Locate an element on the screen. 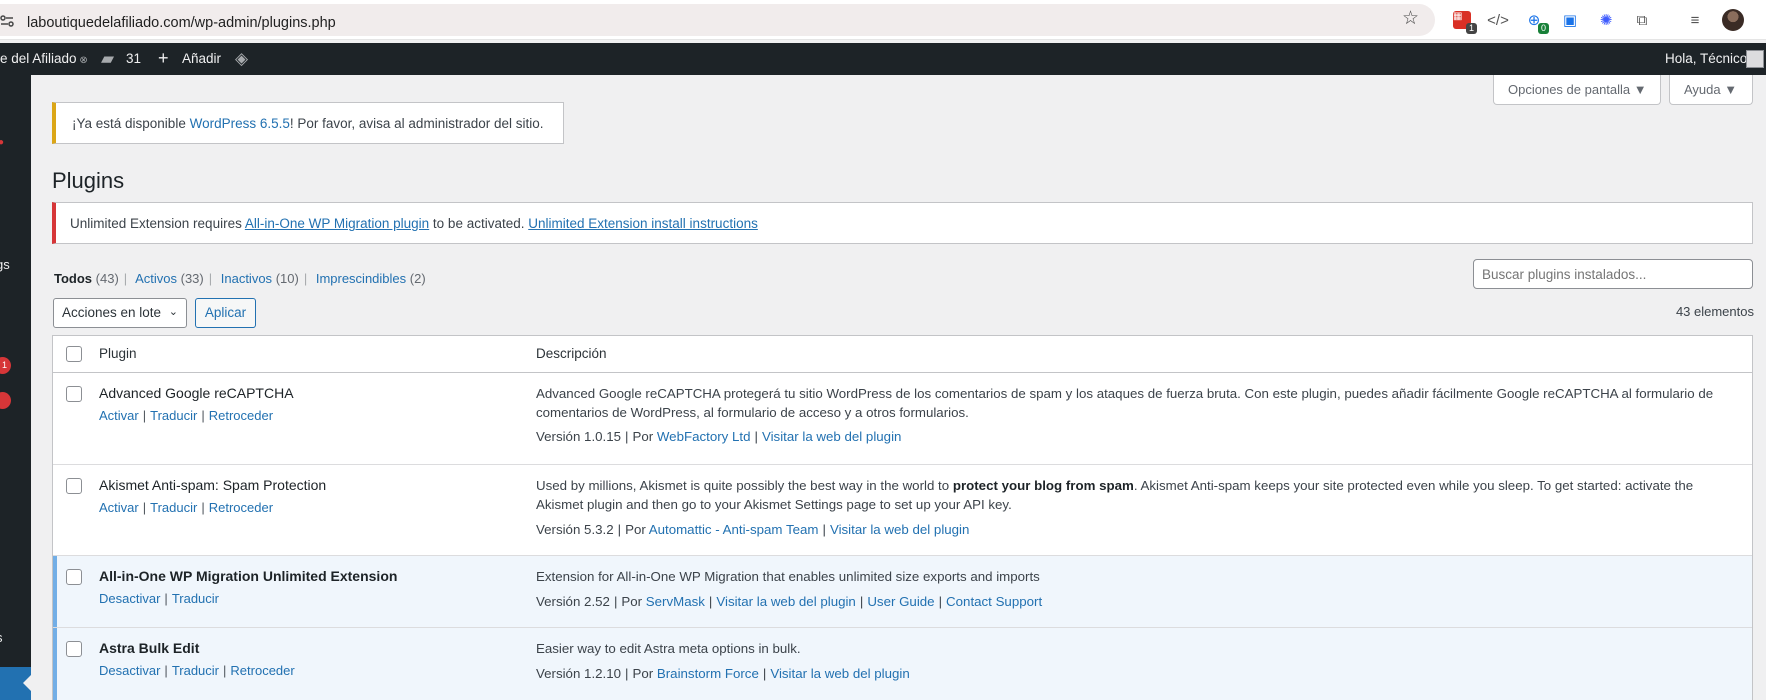 The width and height of the screenshot is (1766, 700). author-link: ServMask is located at coordinates (675, 601).